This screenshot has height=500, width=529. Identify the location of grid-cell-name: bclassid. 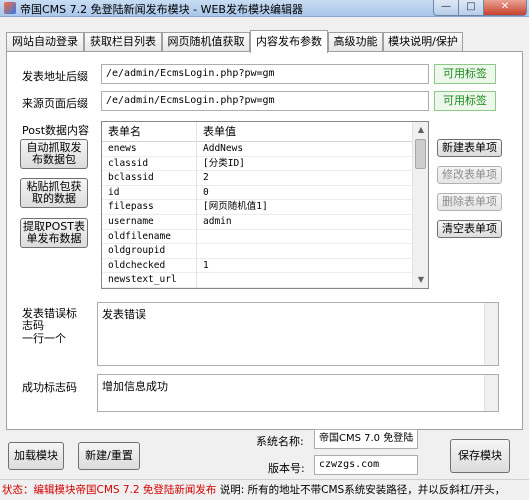
(131, 178).